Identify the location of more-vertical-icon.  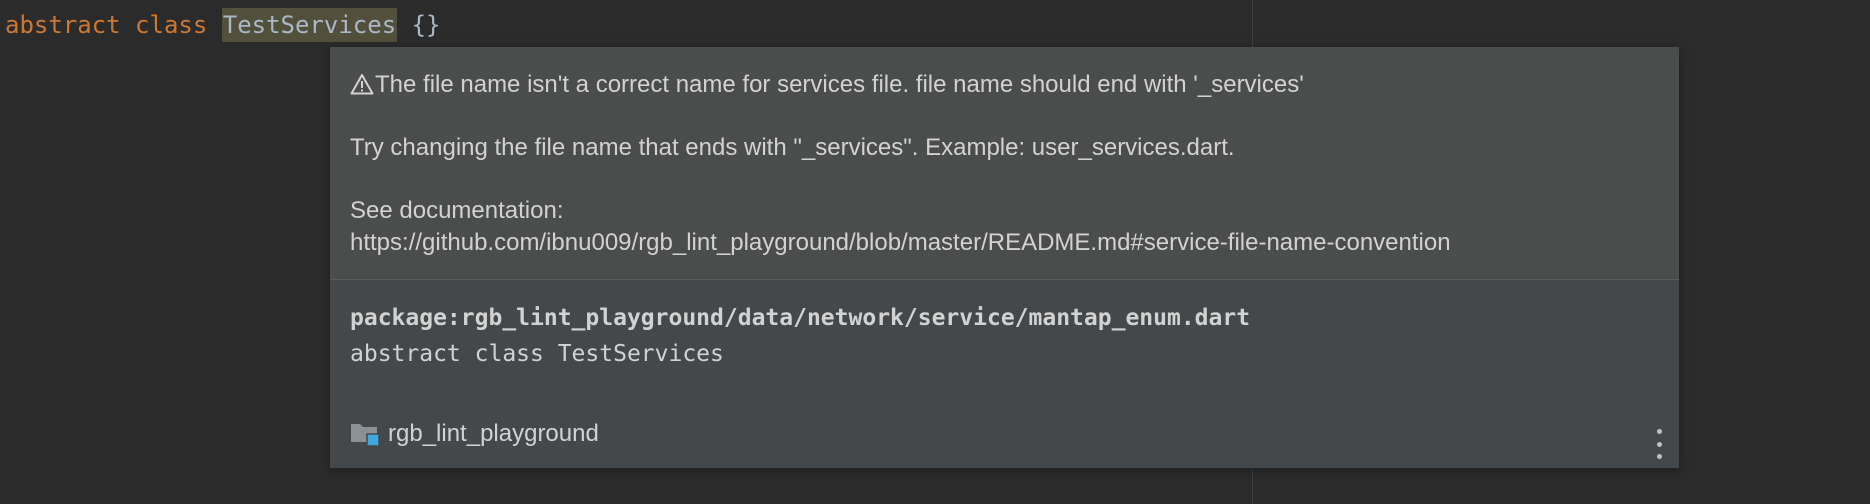
(1659, 431).